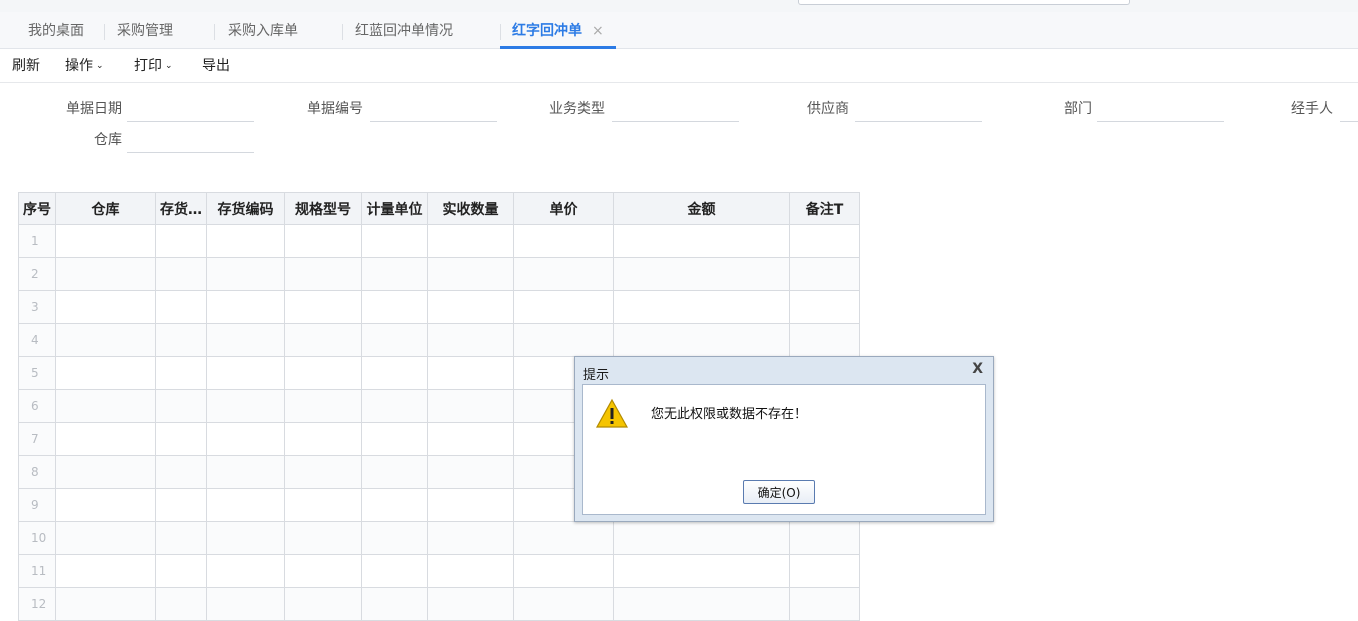  Describe the element at coordinates (394, 208) in the screenshot. I see `col-header-unit: 计量单位` at that location.